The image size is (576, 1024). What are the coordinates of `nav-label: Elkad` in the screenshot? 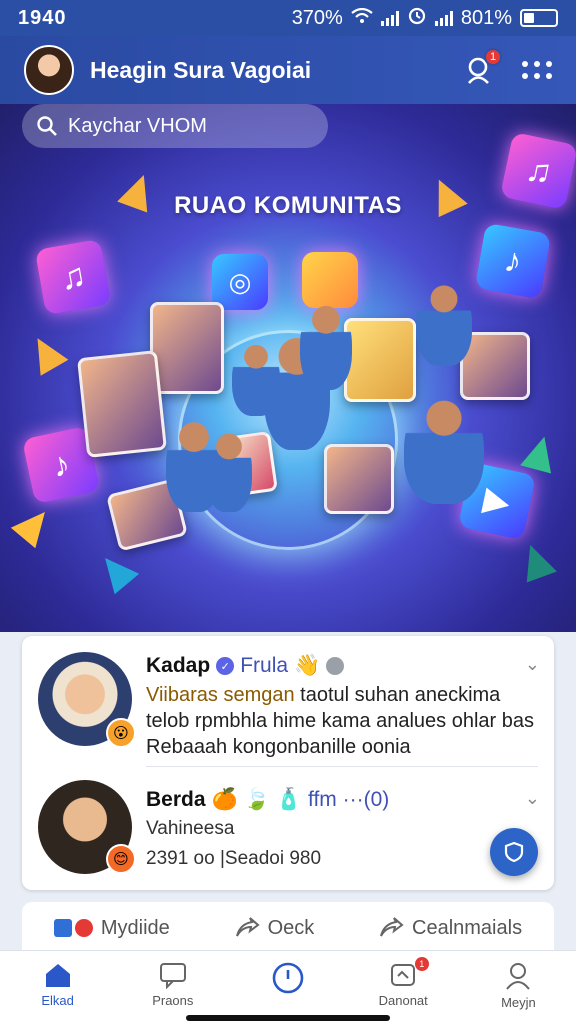 It's located at (57, 1000).